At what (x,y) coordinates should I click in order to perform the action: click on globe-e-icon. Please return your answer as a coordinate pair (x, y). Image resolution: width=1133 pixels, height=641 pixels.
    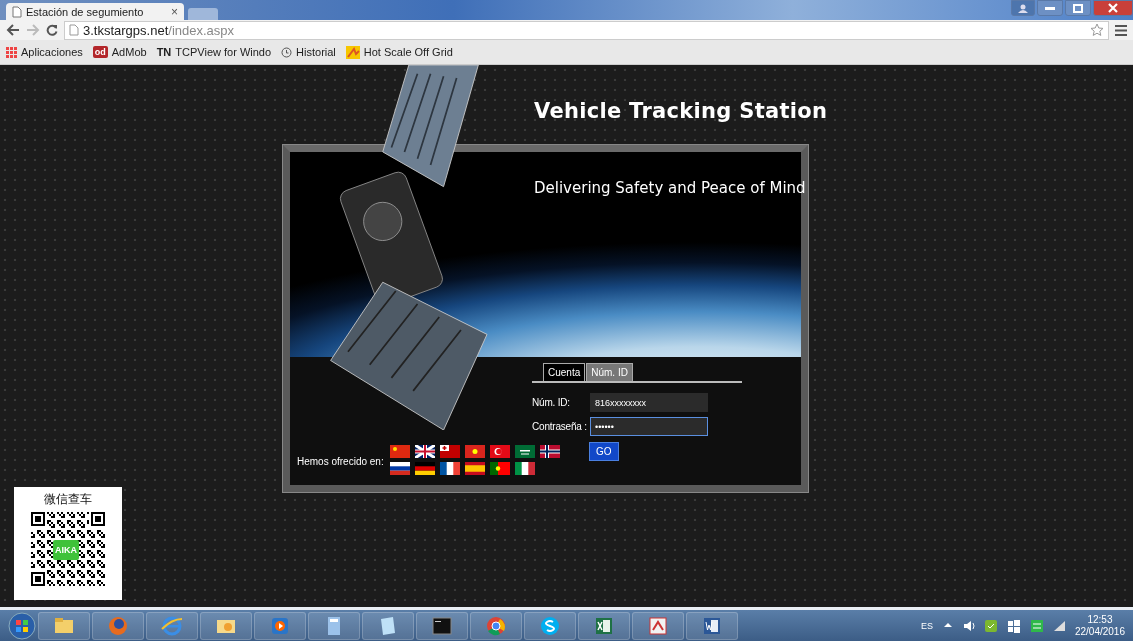
    Looking at the image, I should click on (172, 625).